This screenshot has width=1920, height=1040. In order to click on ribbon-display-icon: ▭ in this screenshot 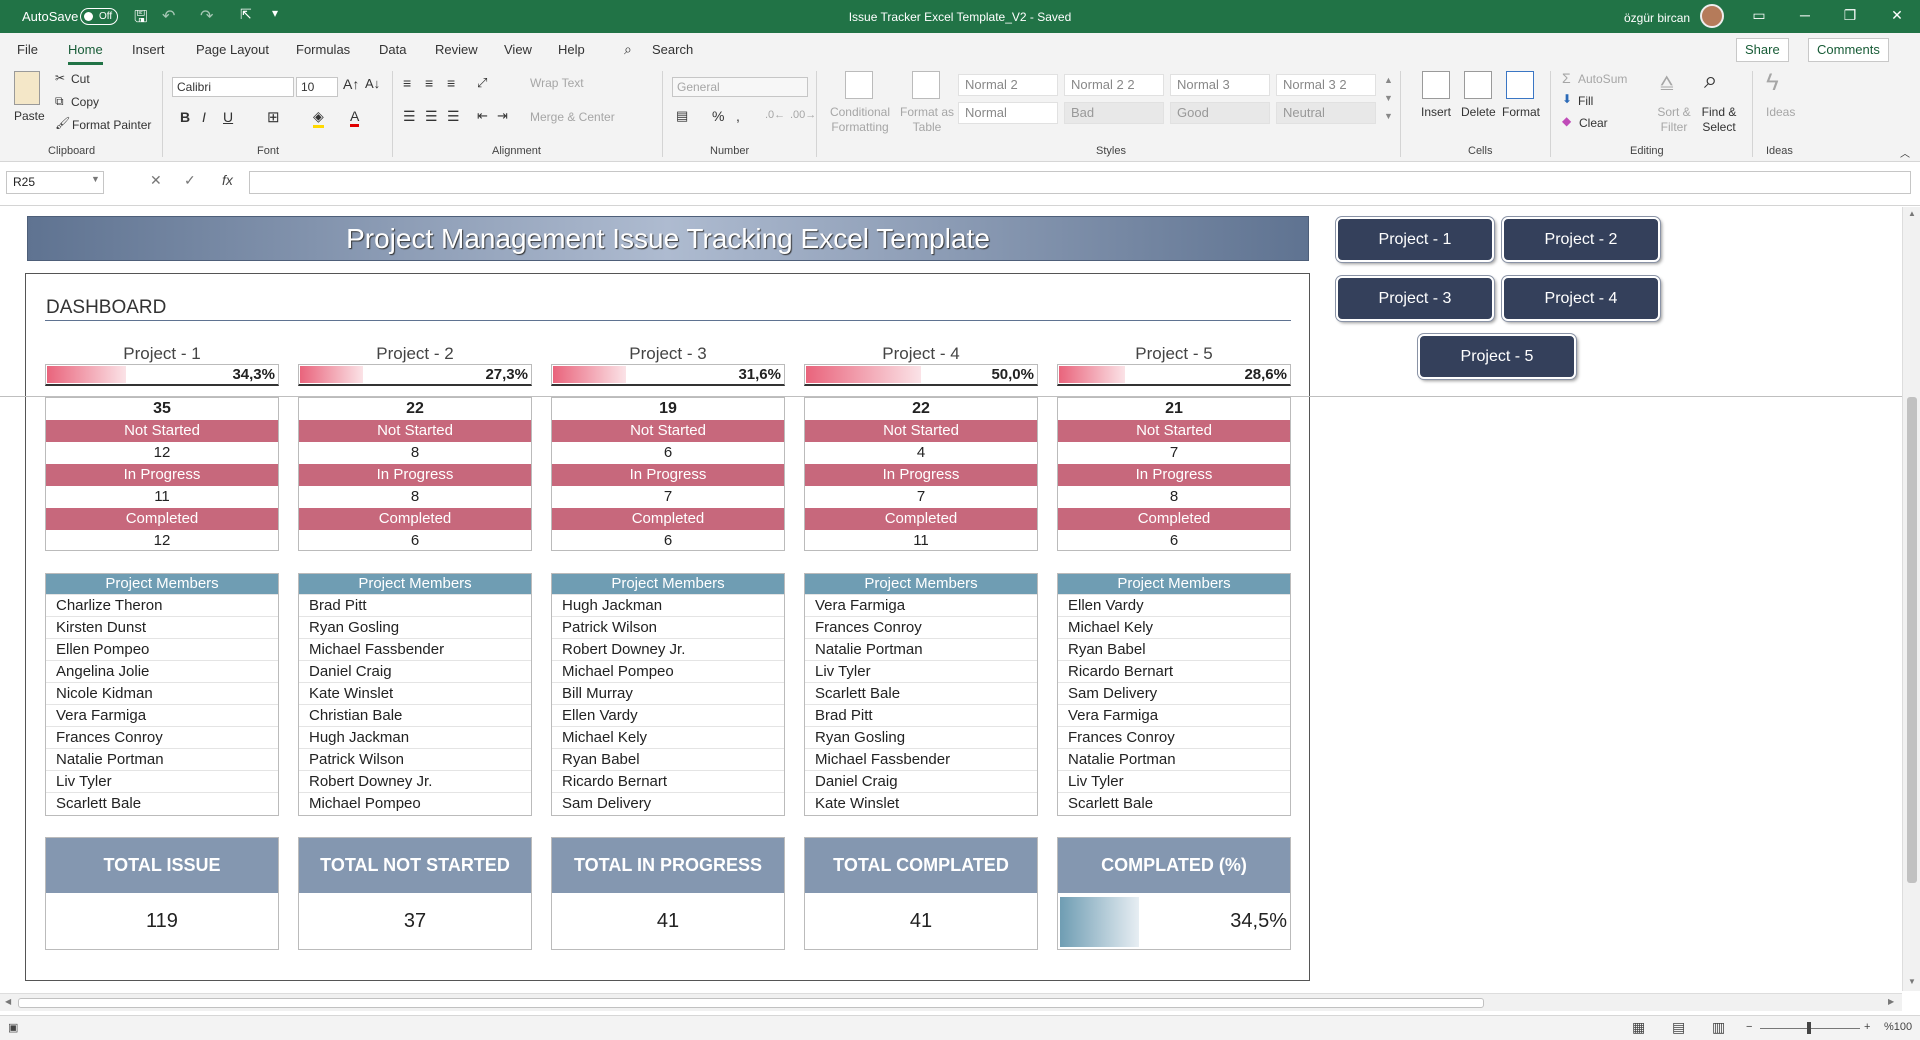, I will do `click(1759, 15)`.